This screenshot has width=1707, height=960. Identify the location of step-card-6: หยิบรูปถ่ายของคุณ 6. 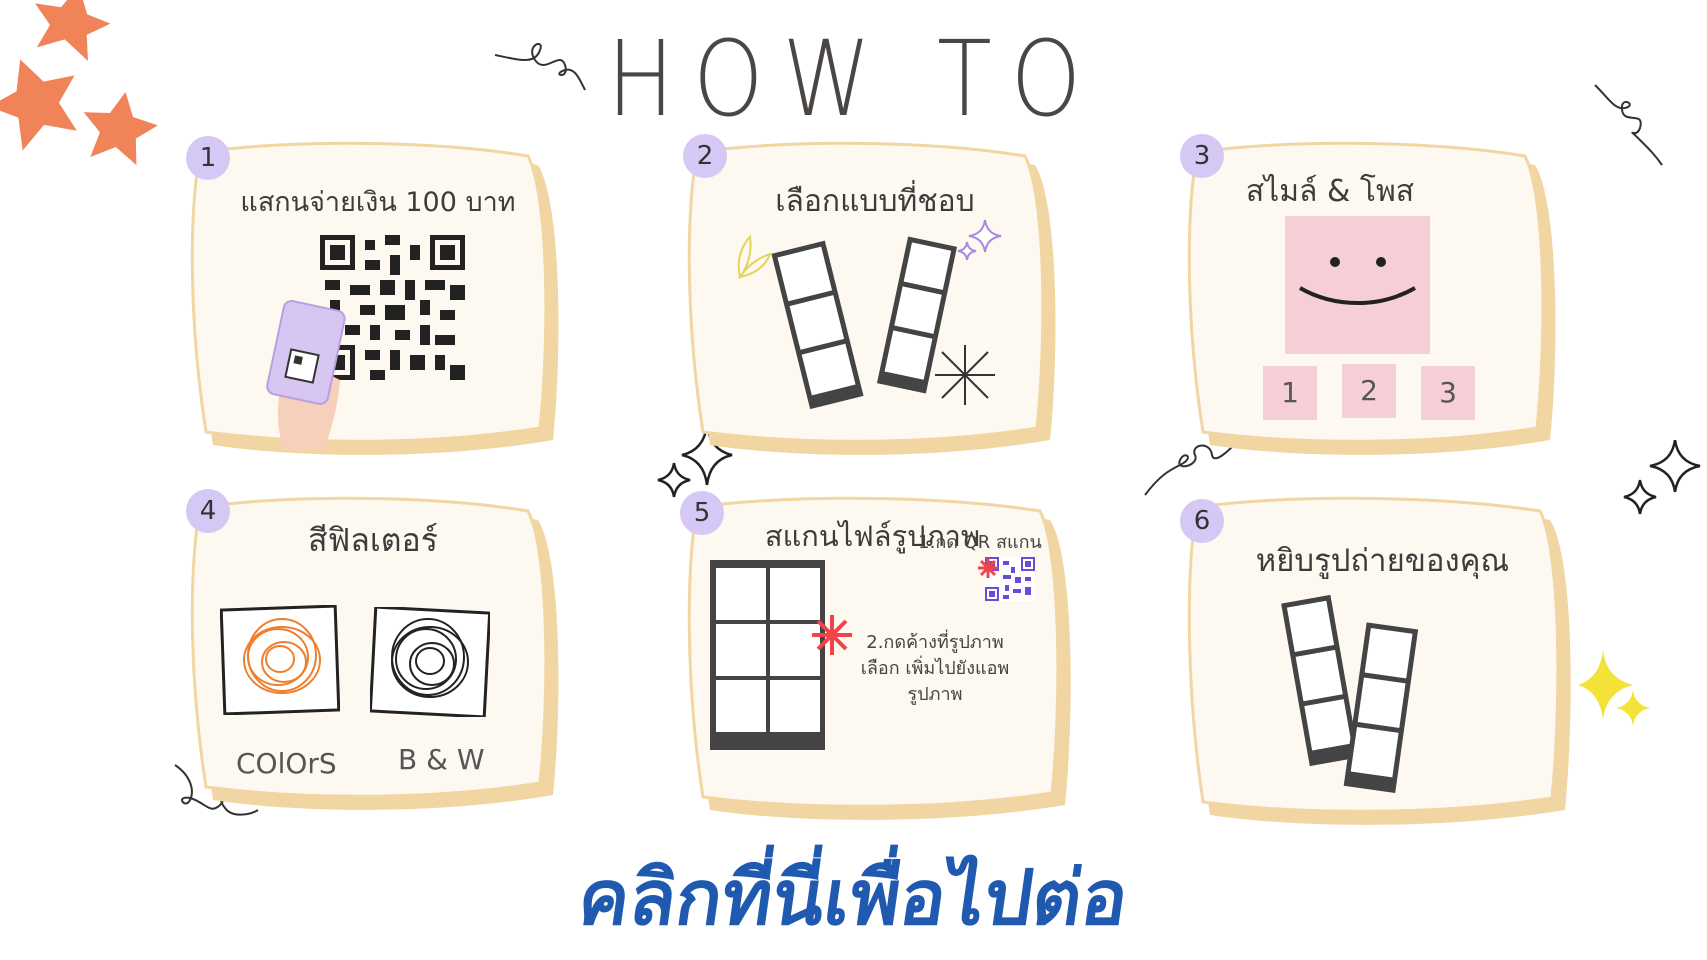
(1380, 667).